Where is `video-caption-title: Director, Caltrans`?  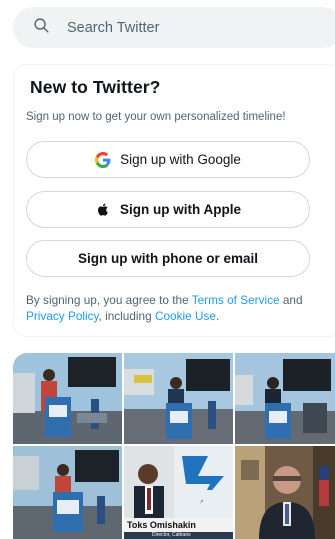
video-caption-title: Director, Caltrans is located at coordinates (178, 535).